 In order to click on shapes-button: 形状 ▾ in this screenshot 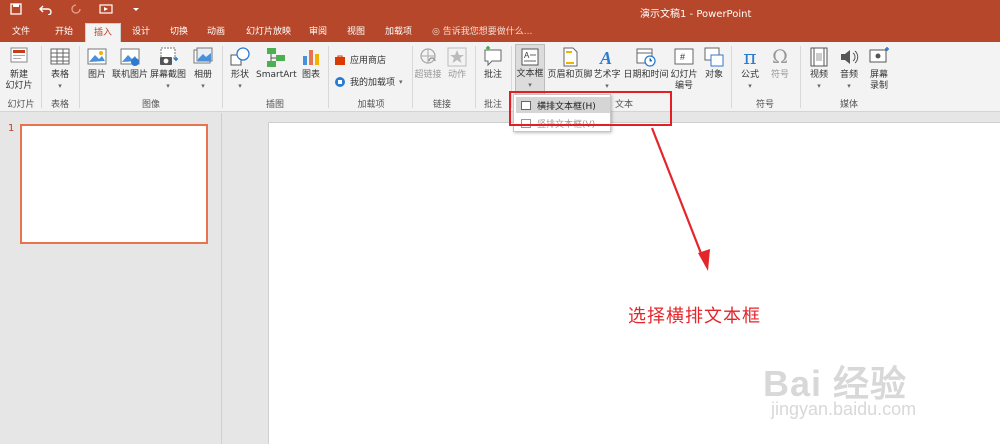, I will do `click(240, 69)`.